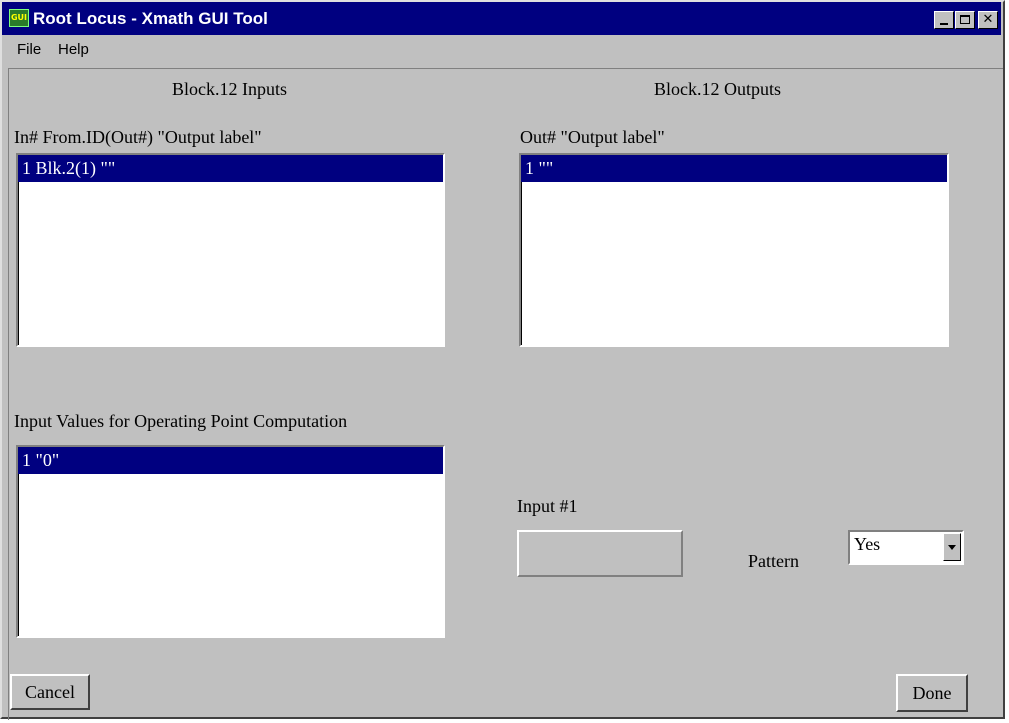 This screenshot has width=1009, height=723. What do you see at coordinates (501, 18) in the screenshot?
I see `title-bar: GUI Root Locus - Xmath GUI Tool ✕` at bounding box center [501, 18].